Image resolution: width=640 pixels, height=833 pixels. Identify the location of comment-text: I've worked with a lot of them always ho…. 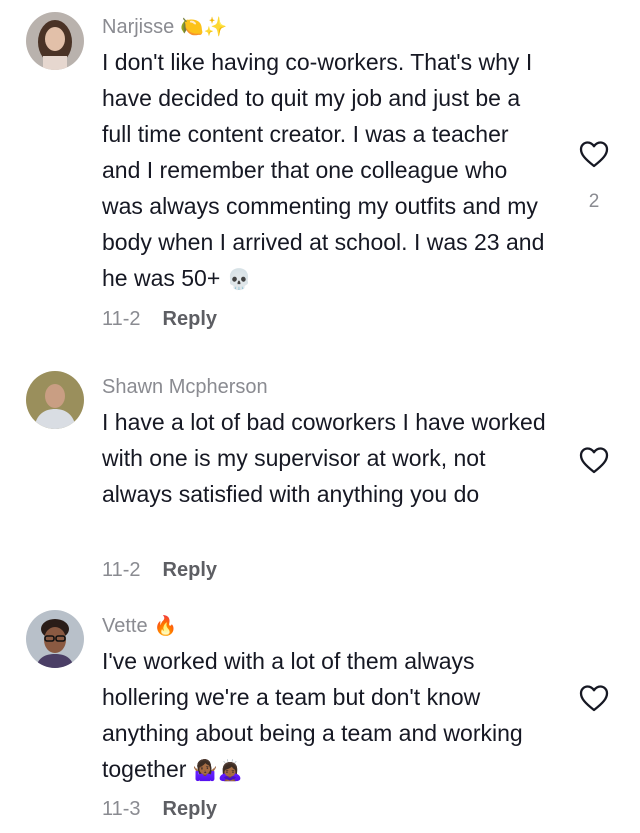
(327, 716).